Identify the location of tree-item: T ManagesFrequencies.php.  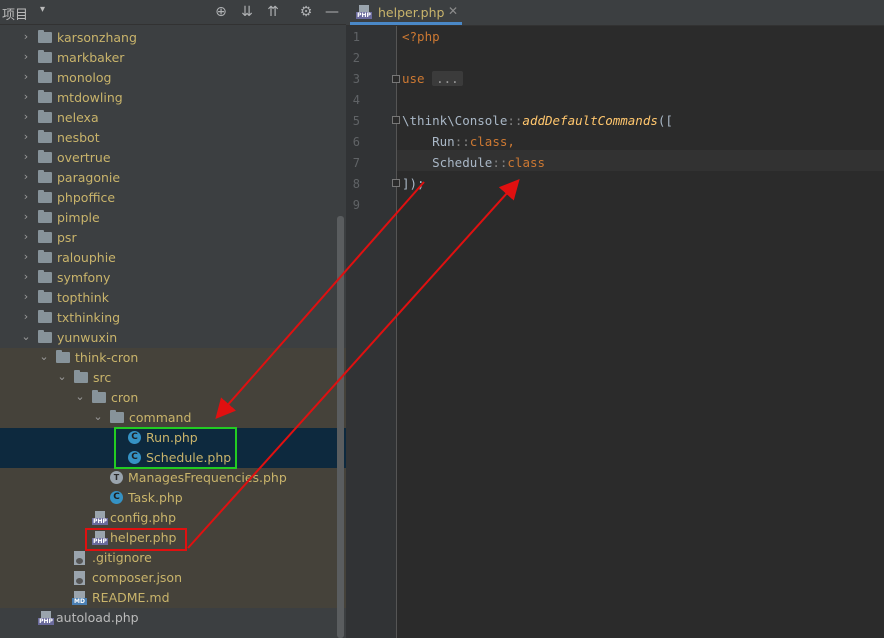
(173, 478).